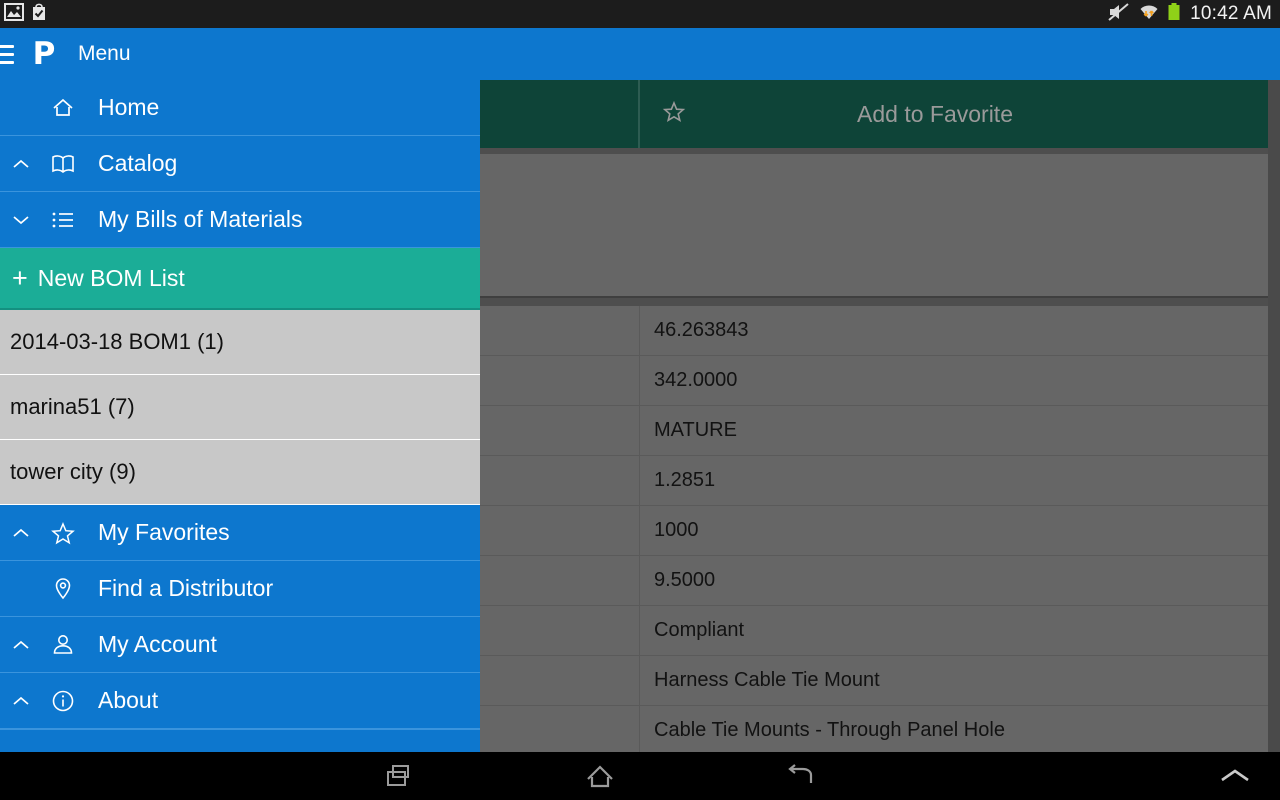  I want to click on attribute-value: 342.0000, so click(696, 380).